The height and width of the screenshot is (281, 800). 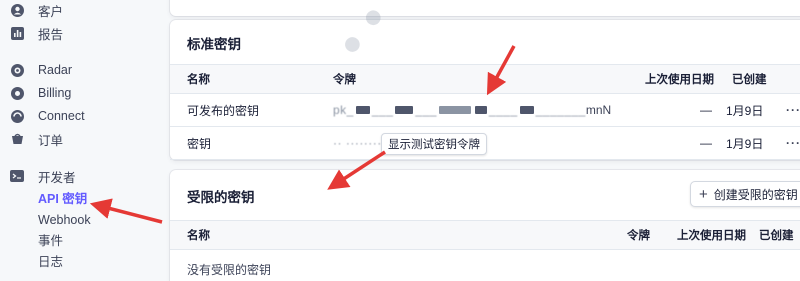 What do you see at coordinates (17, 10) in the screenshot?
I see `customer-icon` at bounding box center [17, 10].